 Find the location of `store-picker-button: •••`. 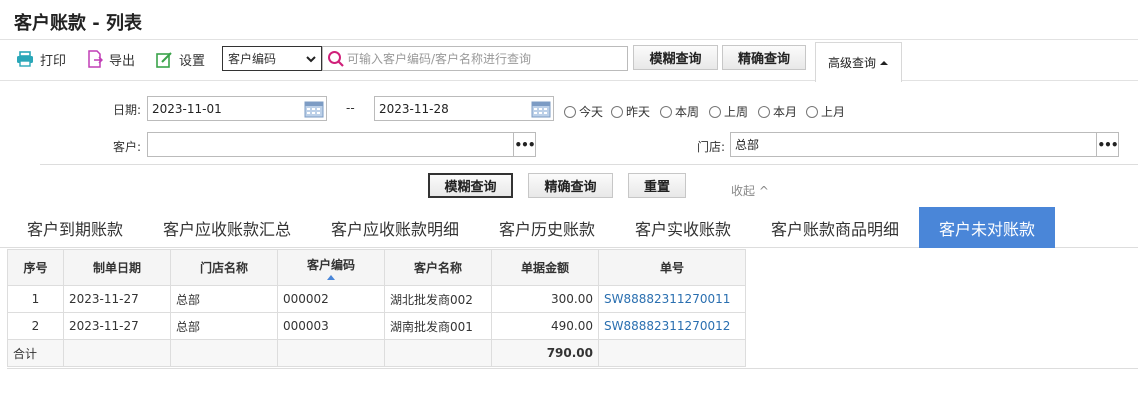

store-picker-button: ••• is located at coordinates (1107, 144).